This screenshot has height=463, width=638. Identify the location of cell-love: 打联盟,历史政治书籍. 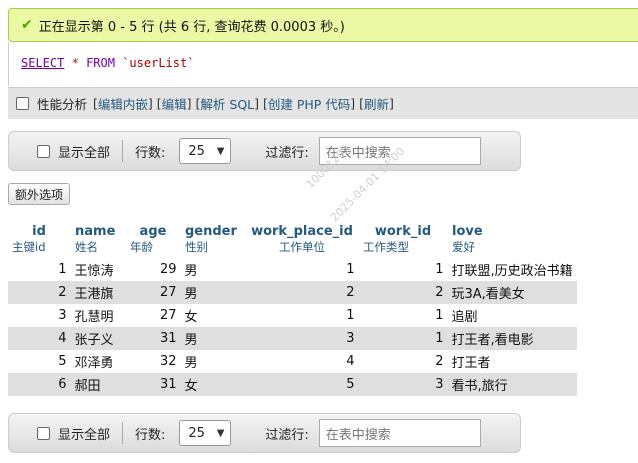
(512, 269).